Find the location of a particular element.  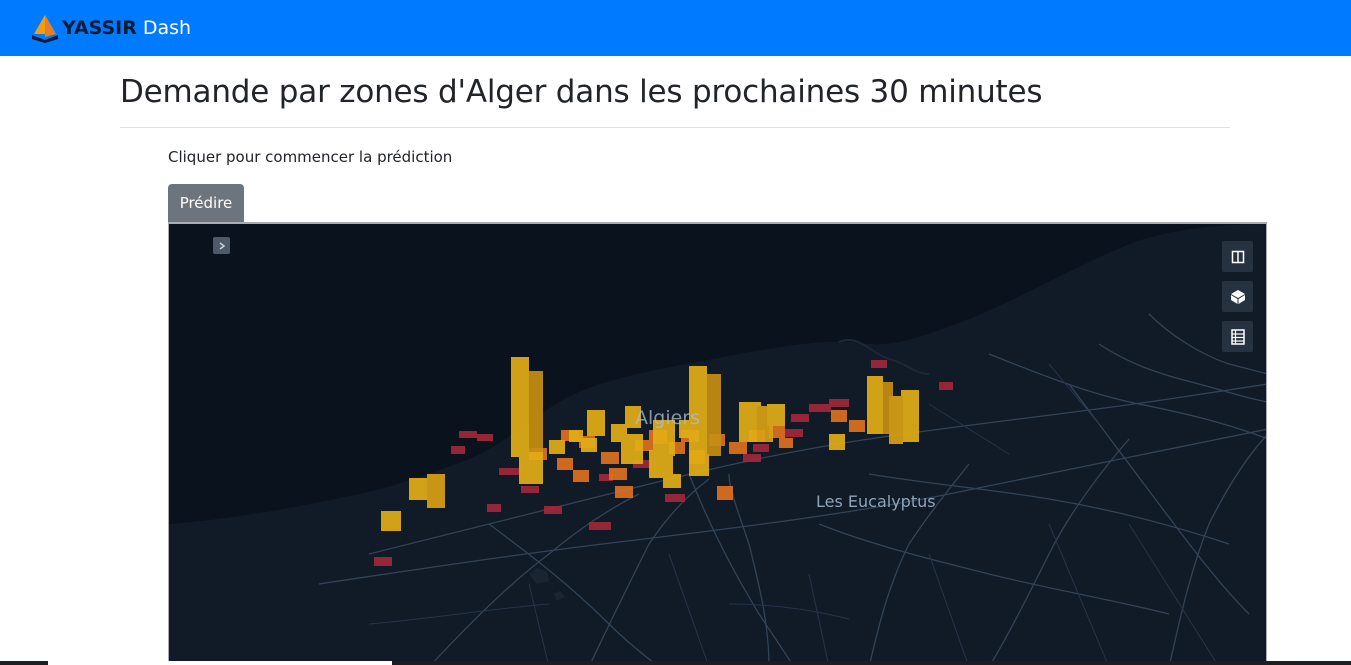

instruction-text: Cliquer pour commencer la prédiction is located at coordinates (310, 157).